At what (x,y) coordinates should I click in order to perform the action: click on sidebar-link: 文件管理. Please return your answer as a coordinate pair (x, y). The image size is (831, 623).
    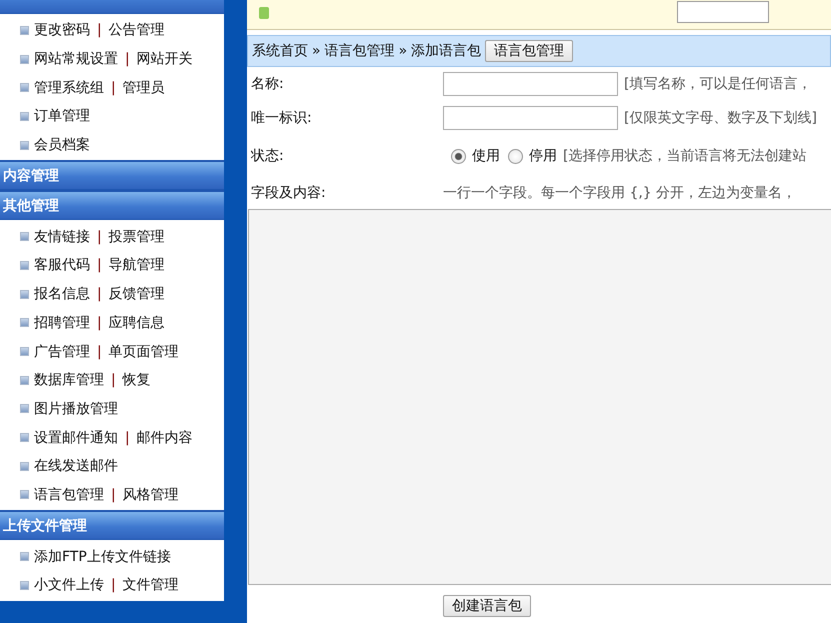
    Looking at the image, I should click on (150, 585).